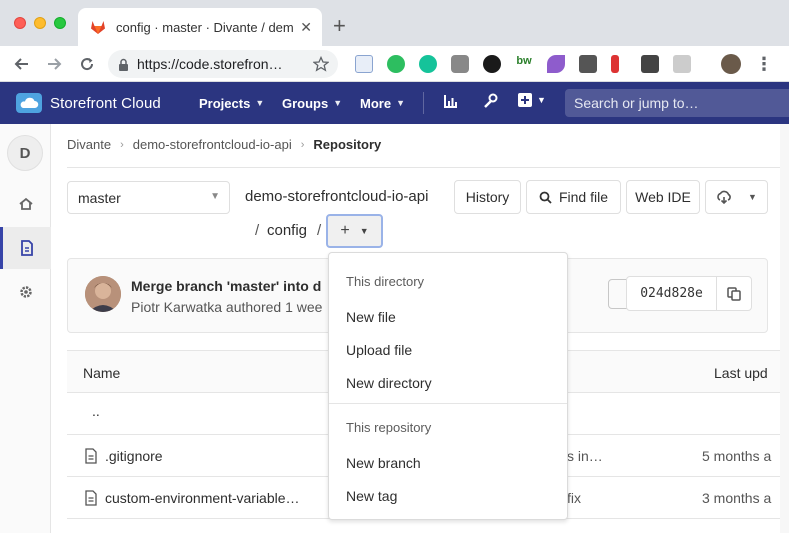 The height and width of the screenshot is (533, 789). I want to click on new-tab-button: +, so click(339, 26).